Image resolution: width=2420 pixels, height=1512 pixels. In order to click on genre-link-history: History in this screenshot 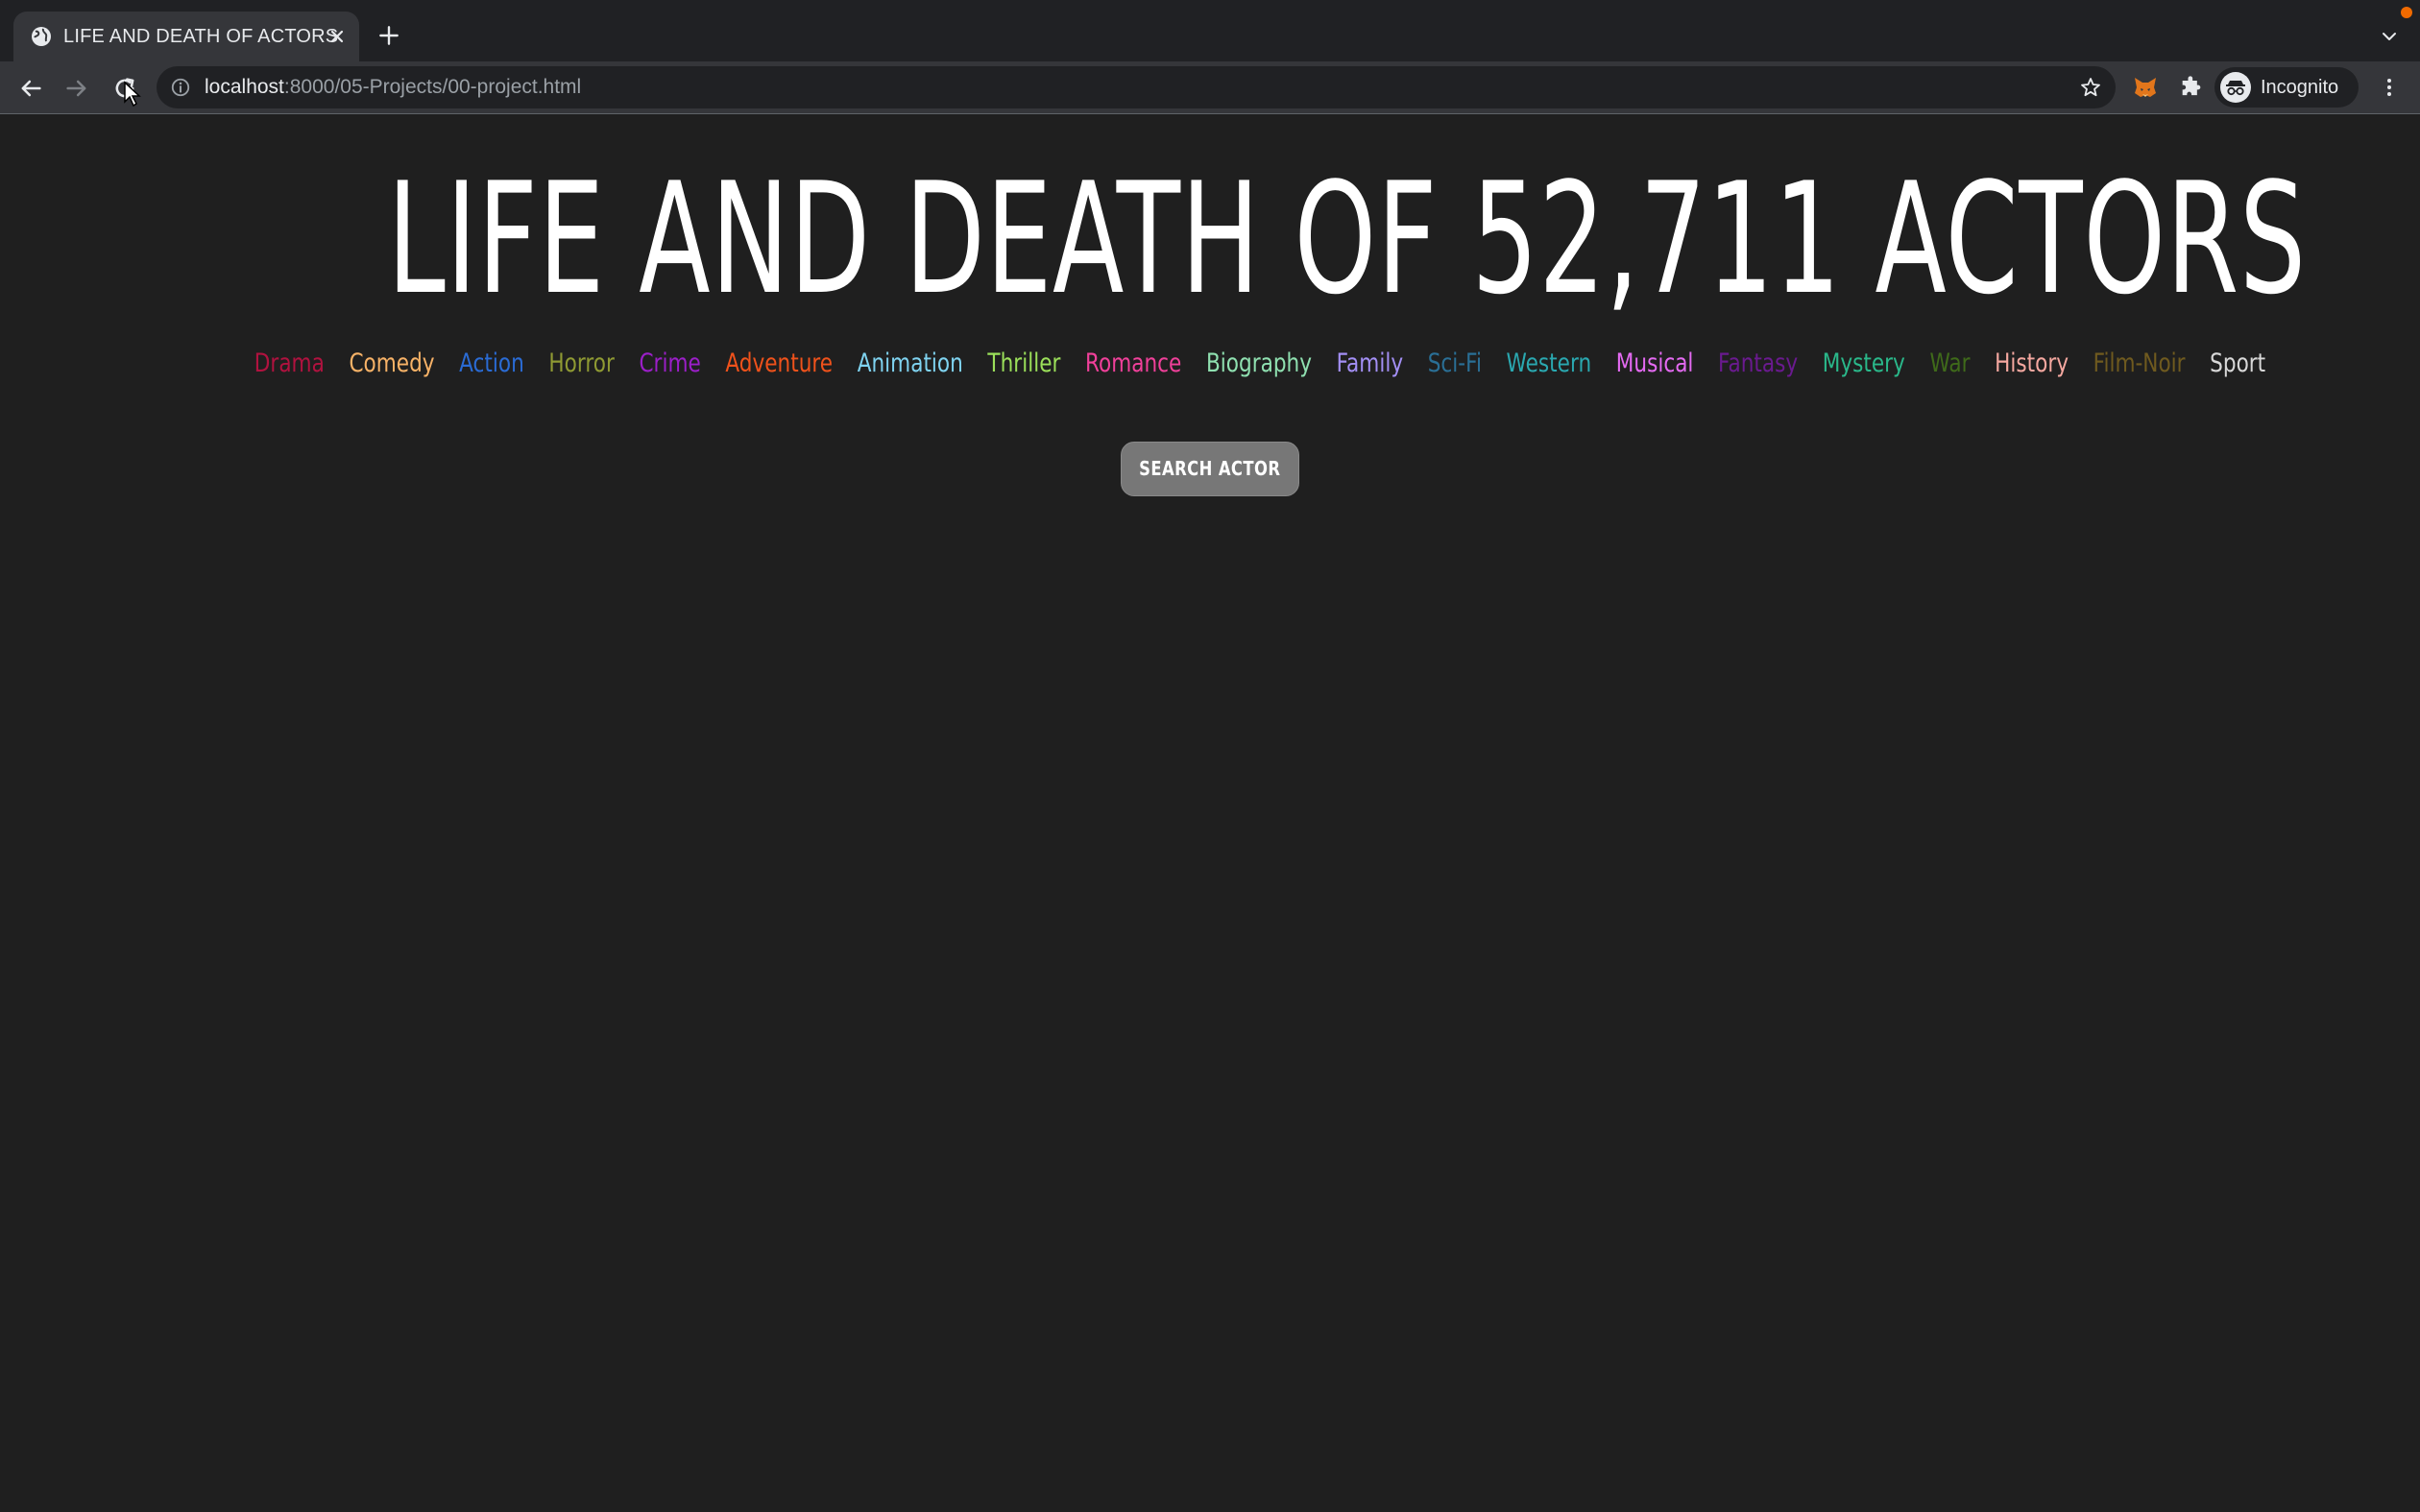, I will do `click(2032, 364)`.